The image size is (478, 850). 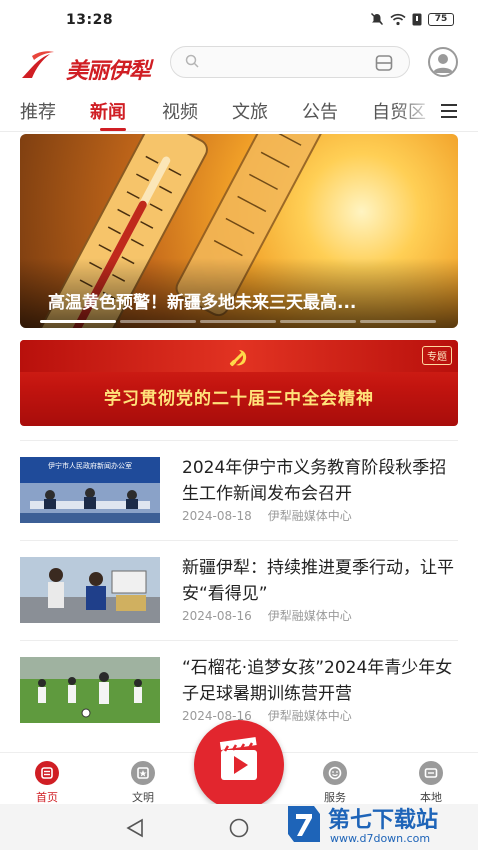 What do you see at coordinates (335, 773) in the screenshot?
I see `service-icon` at bounding box center [335, 773].